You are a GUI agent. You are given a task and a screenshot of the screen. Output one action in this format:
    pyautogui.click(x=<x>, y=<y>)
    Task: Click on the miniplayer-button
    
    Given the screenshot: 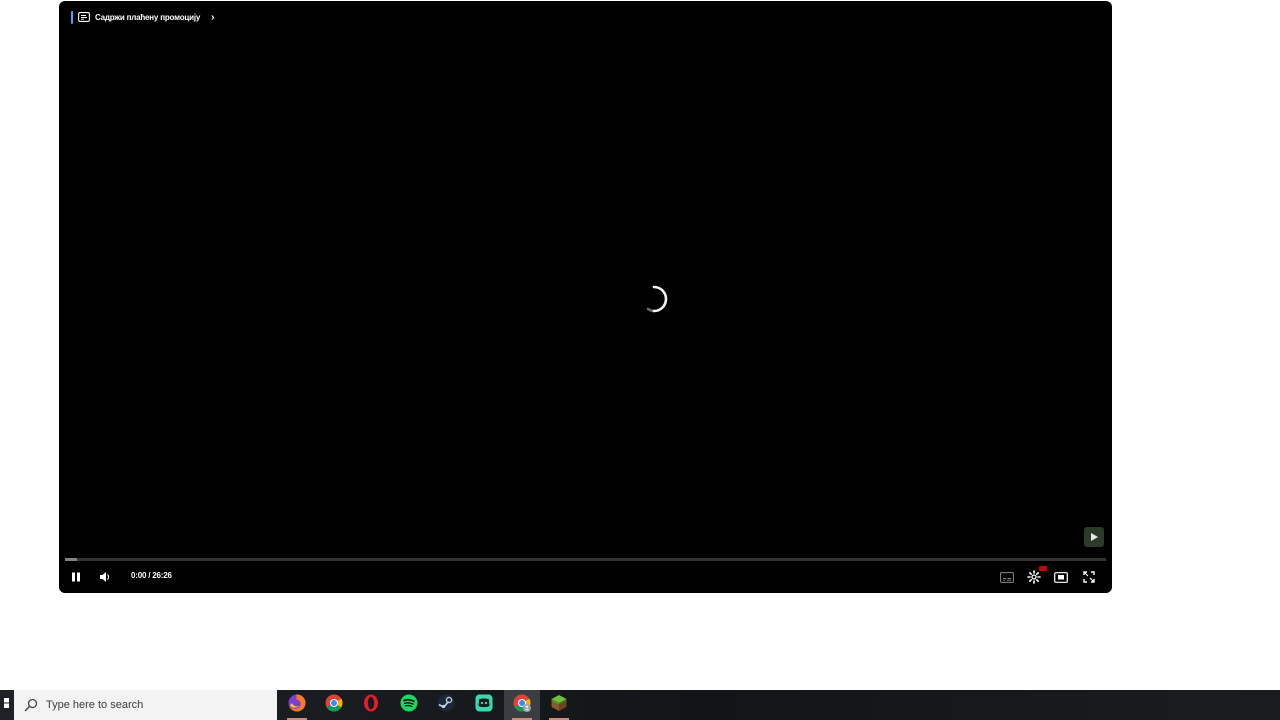 What is the action you would take?
    pyautogui.click(x=1061, y=577)
    